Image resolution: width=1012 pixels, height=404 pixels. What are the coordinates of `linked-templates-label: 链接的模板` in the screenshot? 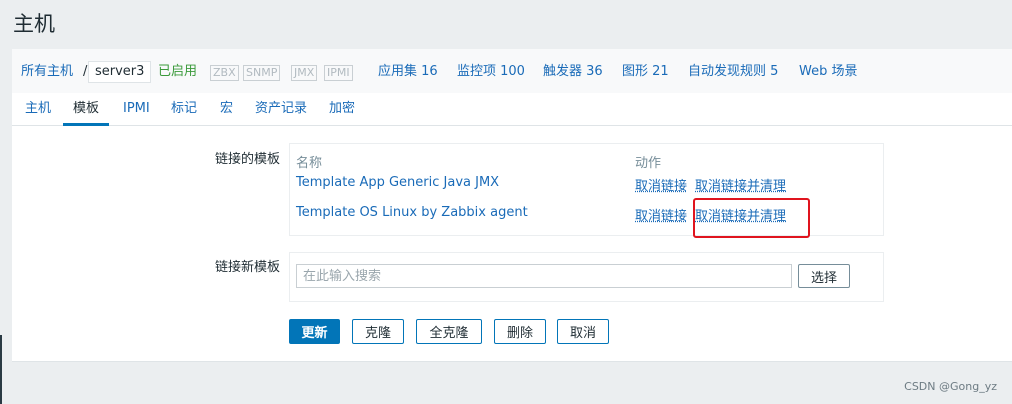 It's located at (247, 159).